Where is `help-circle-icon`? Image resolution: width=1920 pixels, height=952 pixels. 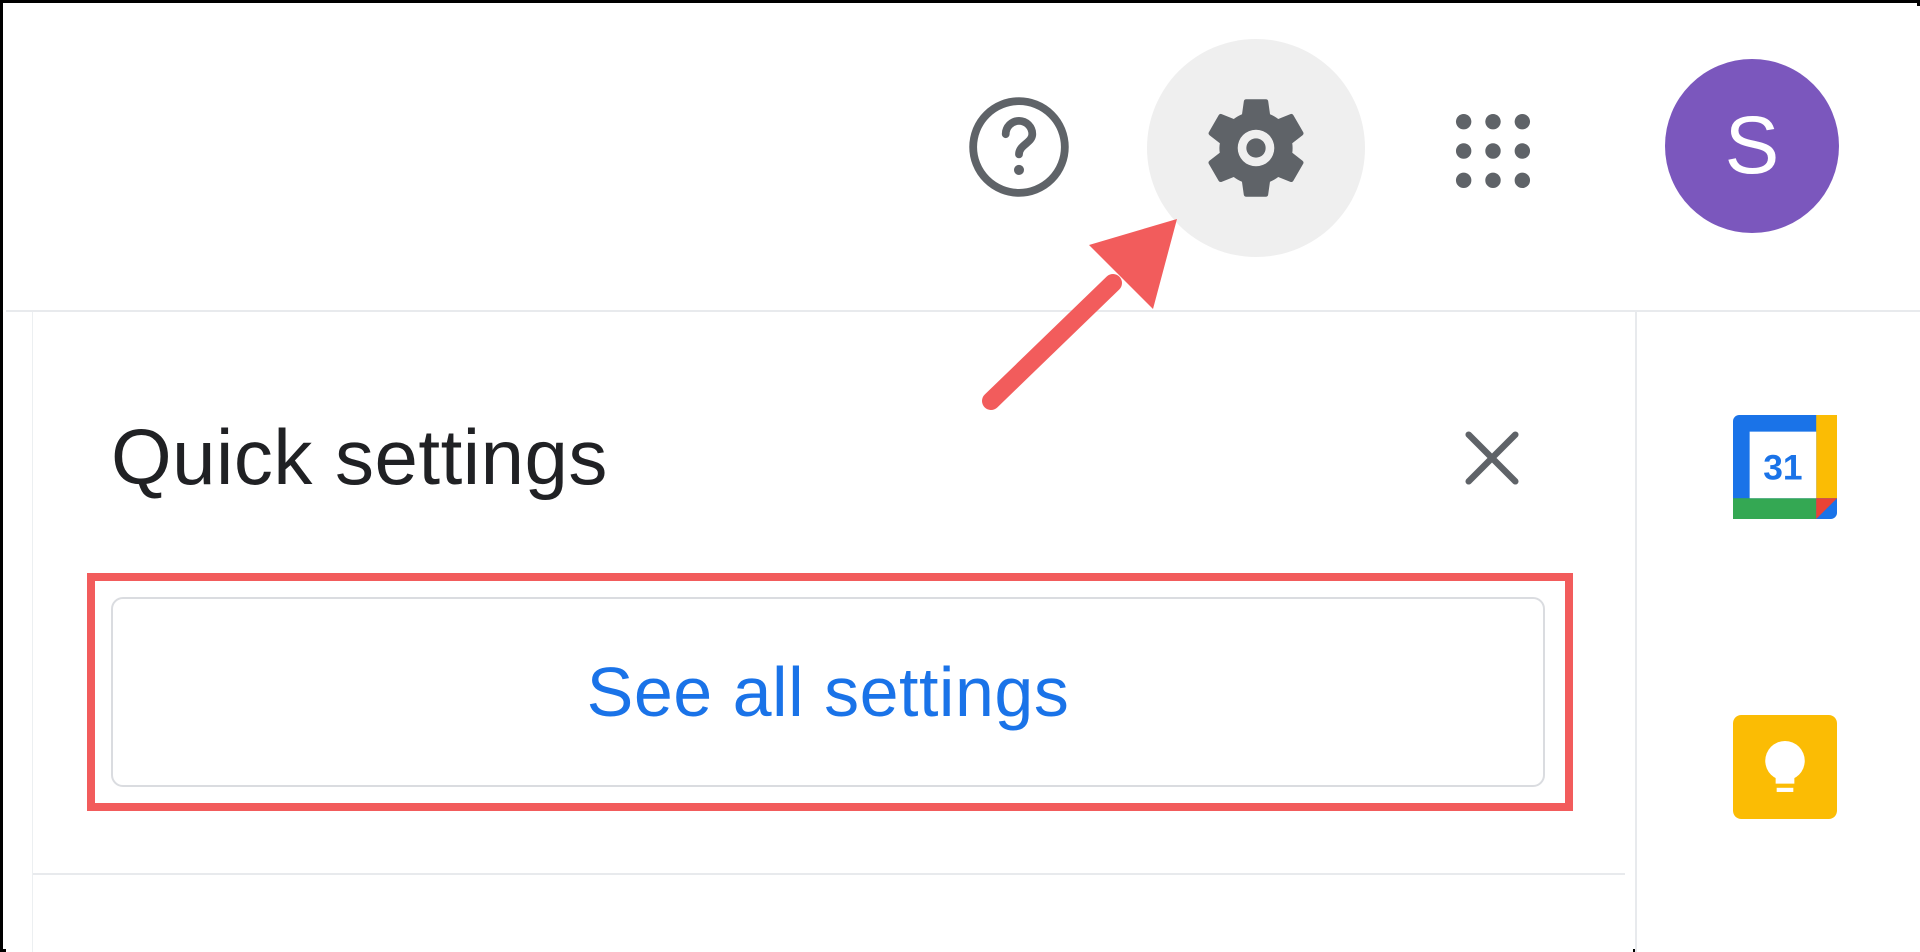
help-circle-icon is located at coordinates (1019, 147).